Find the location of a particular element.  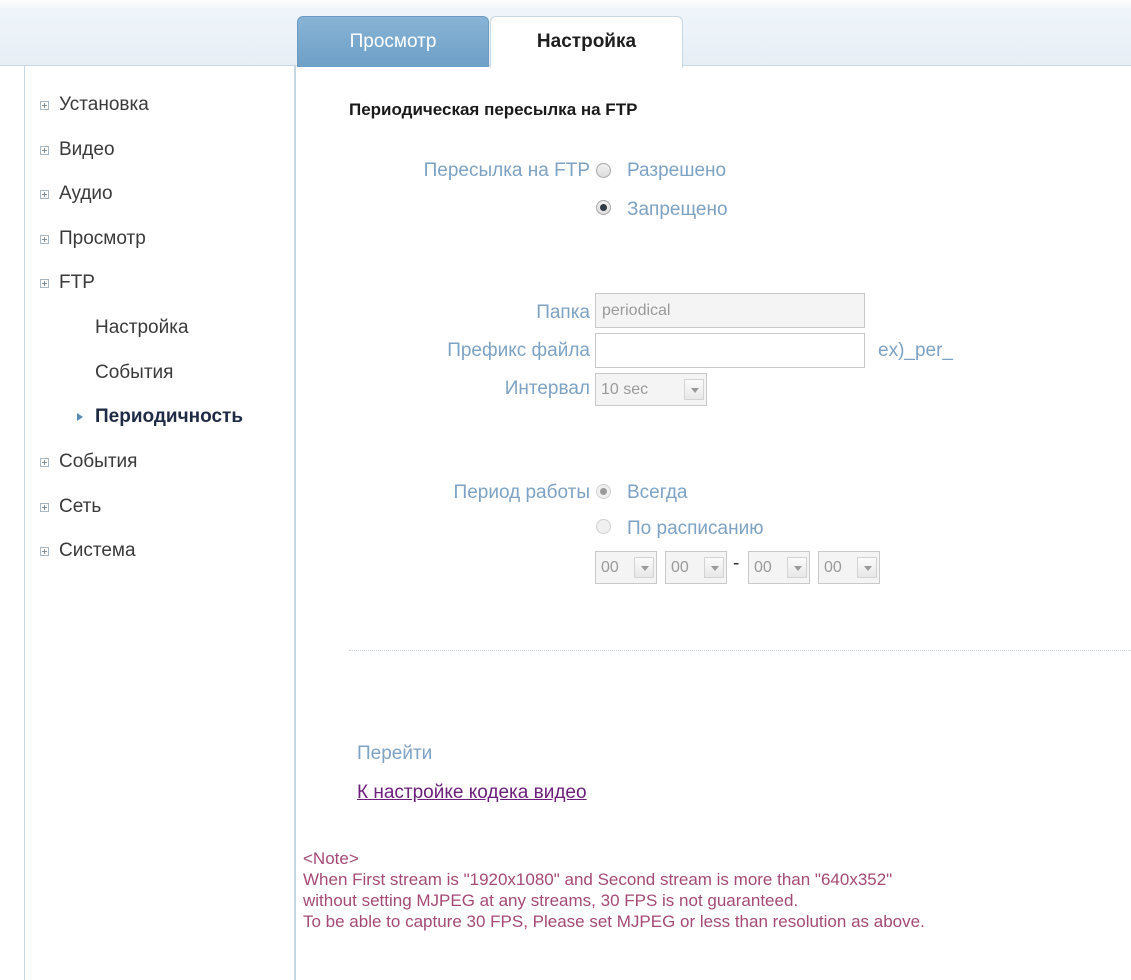

period-schedule-label: По расписанию is located at coordinates (695, 528).